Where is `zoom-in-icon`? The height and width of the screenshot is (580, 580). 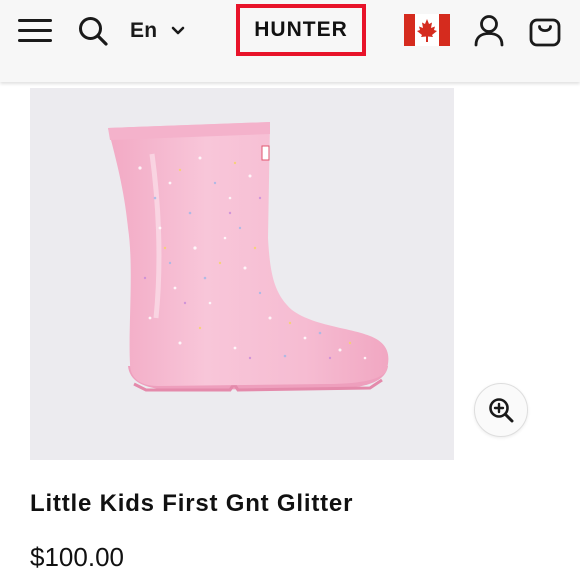
zoom-in-icon is located at coordinates (501, 410).